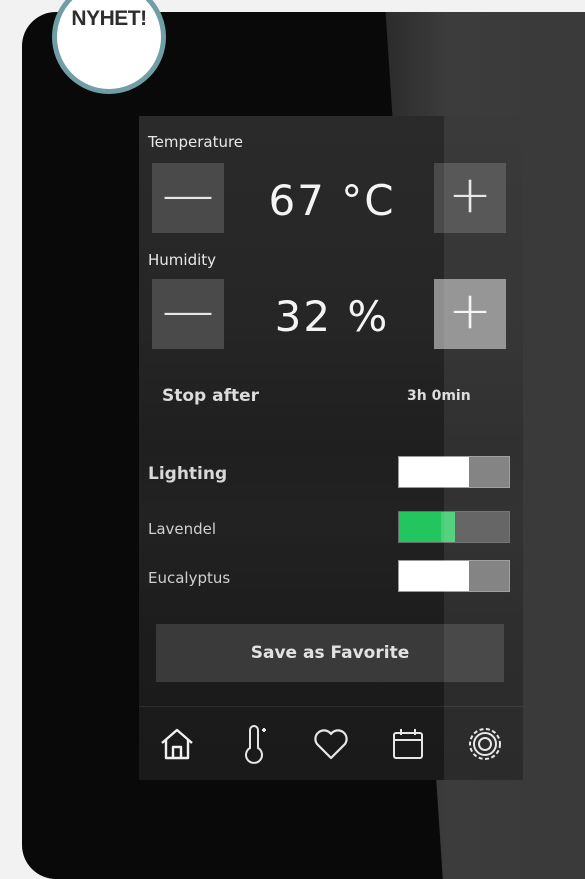  Describe the element at coordinates (182, 529) in the screenshot. I see `lavendel-label: Lavendel` at that location.